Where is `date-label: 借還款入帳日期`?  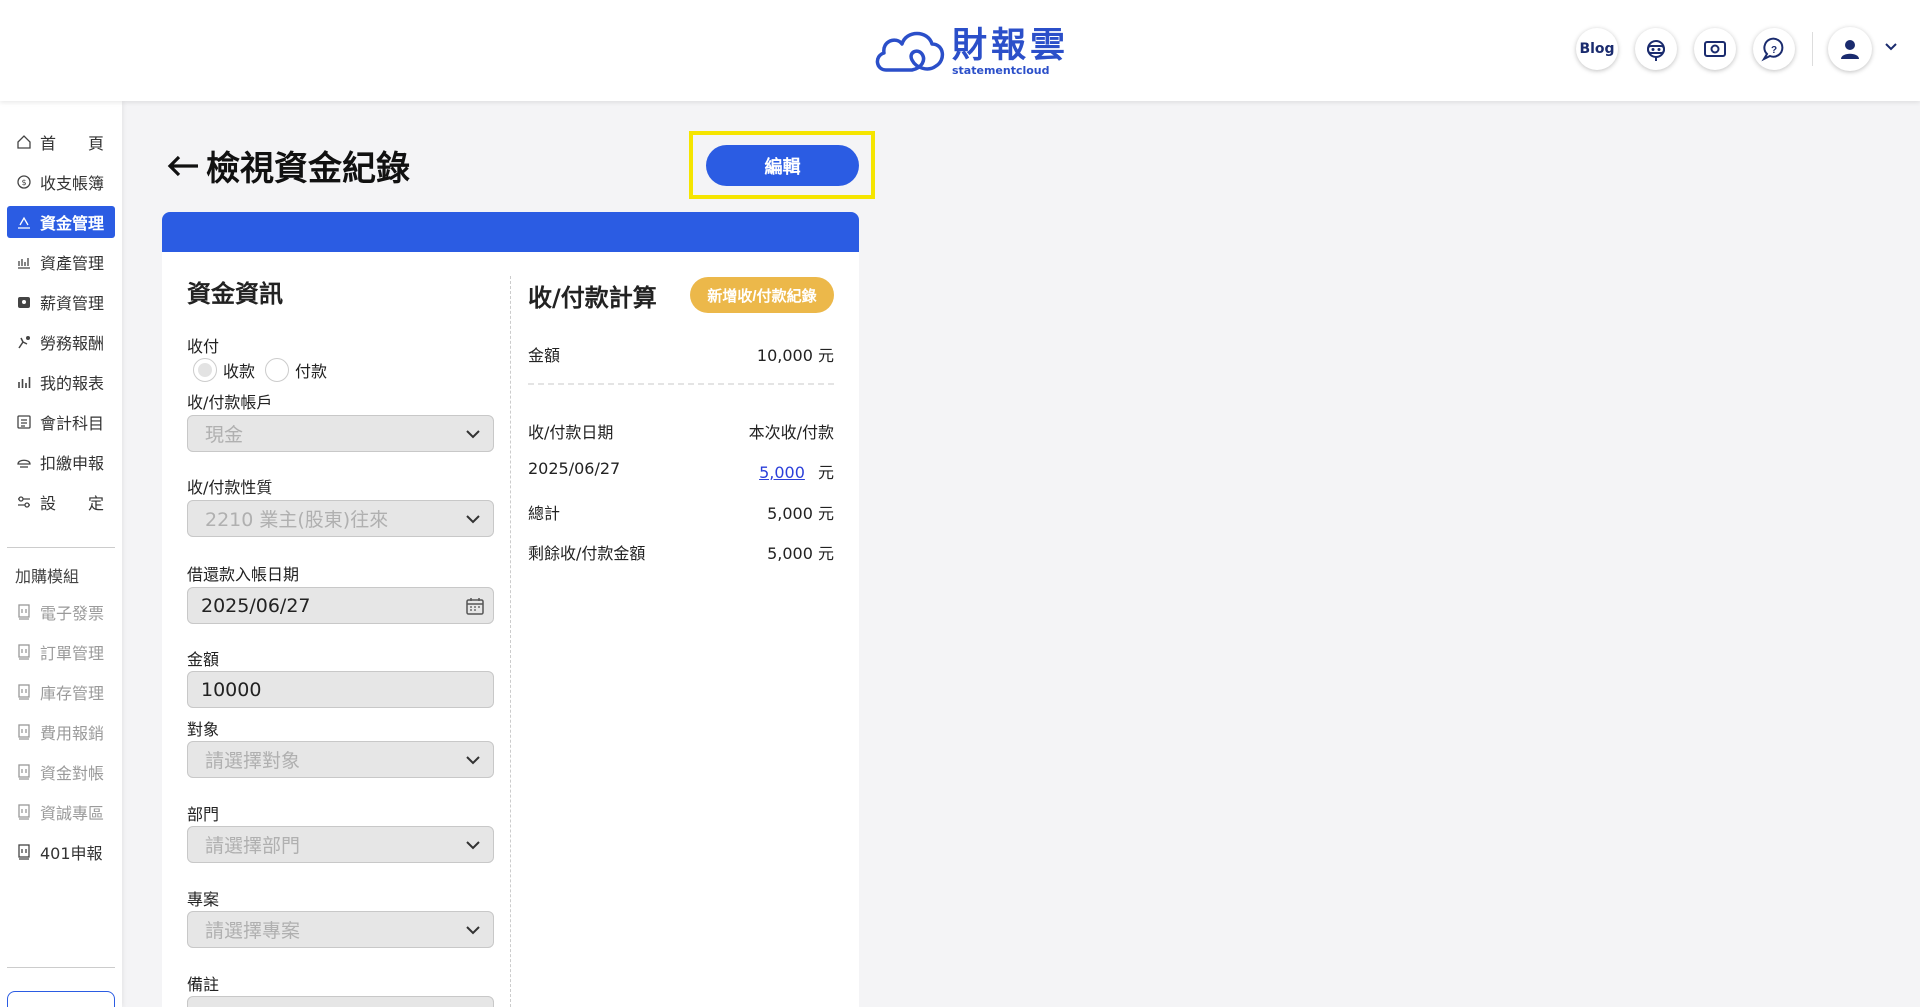 date-label: 借還款入帳日期 is located at coordinates (243, 574).